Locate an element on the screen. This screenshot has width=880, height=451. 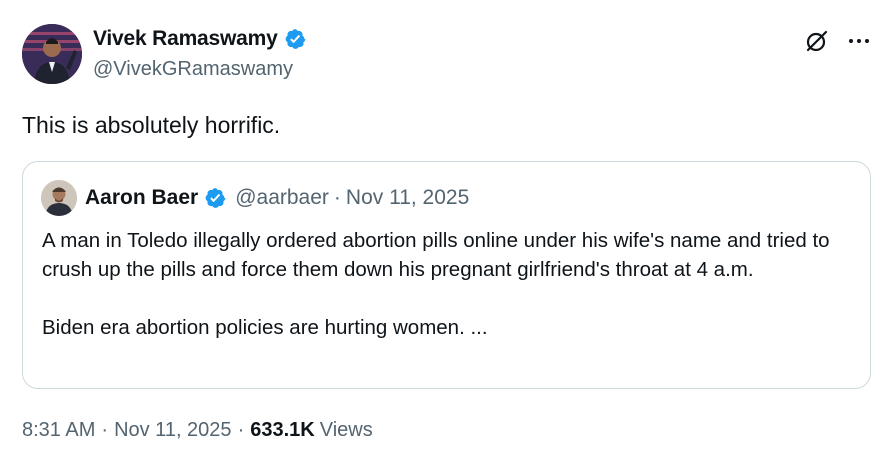
quoted-author-avatar is located at coordinates (59, 198).